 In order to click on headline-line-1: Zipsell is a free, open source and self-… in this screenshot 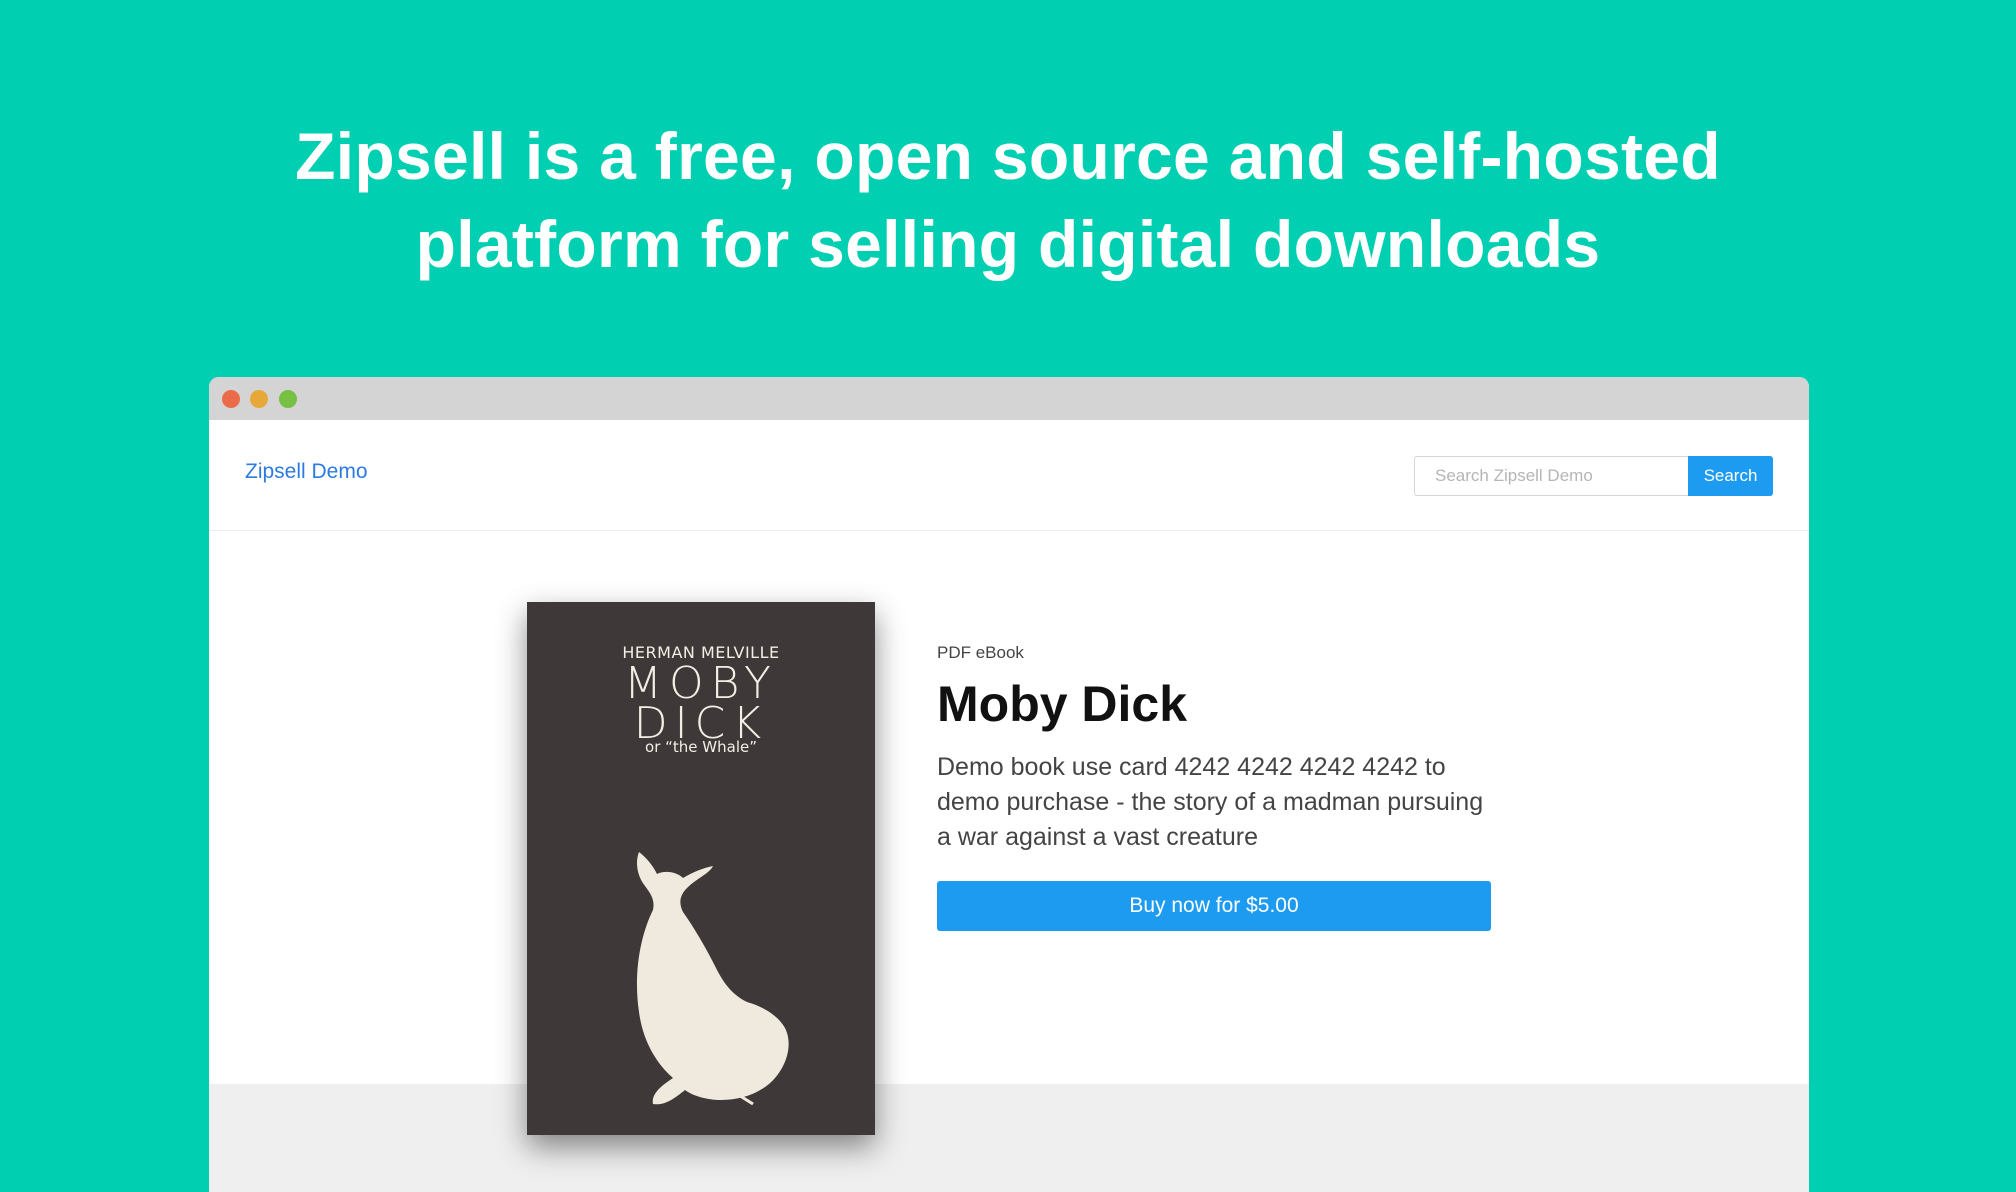, I will do `click(1008, 156)`.